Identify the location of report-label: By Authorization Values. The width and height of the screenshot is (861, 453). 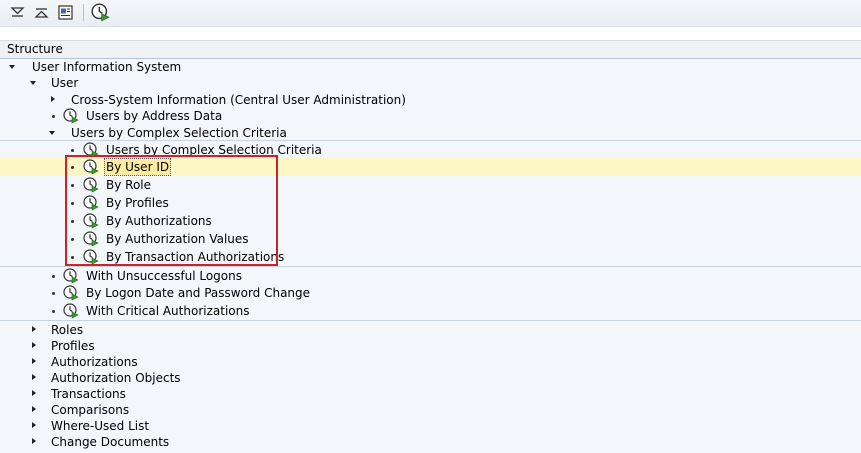
(177, 239).